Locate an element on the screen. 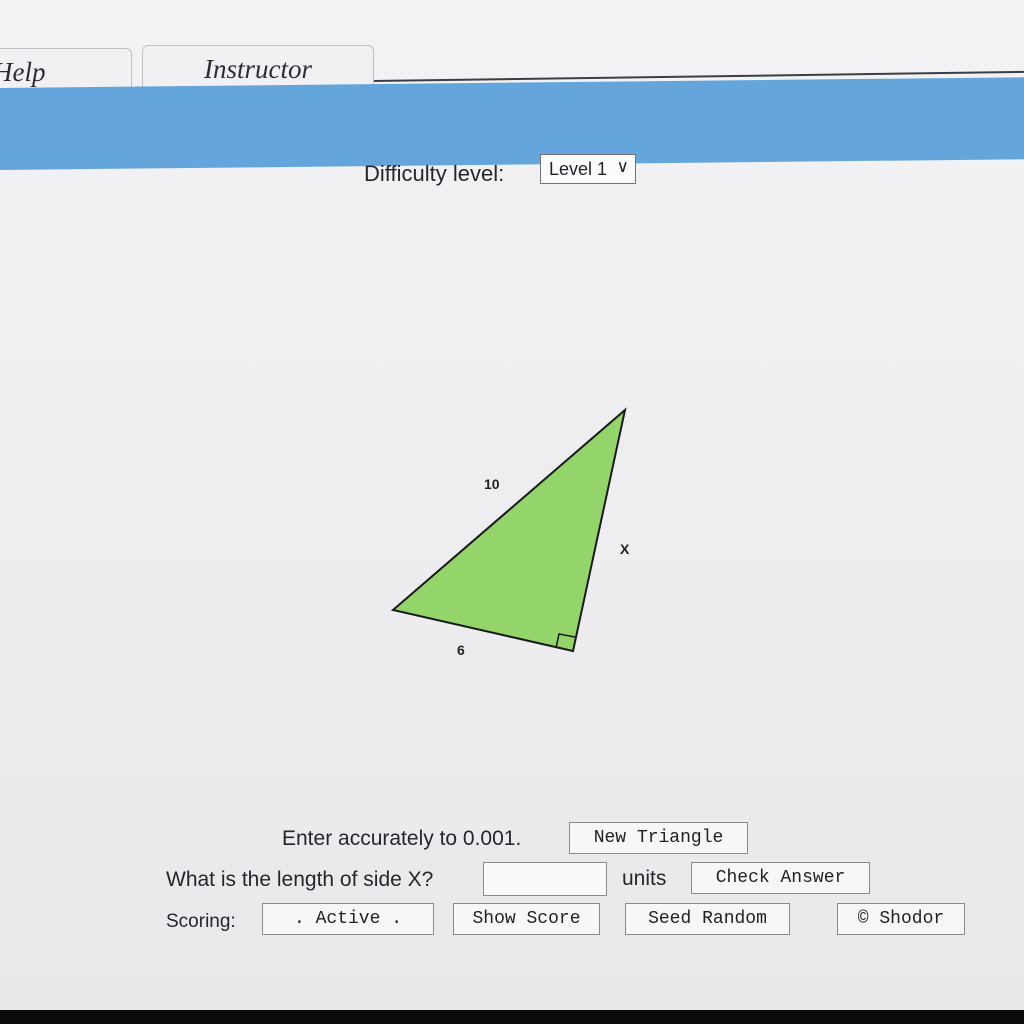  triangle-figure is located at coordinates (508, 530).